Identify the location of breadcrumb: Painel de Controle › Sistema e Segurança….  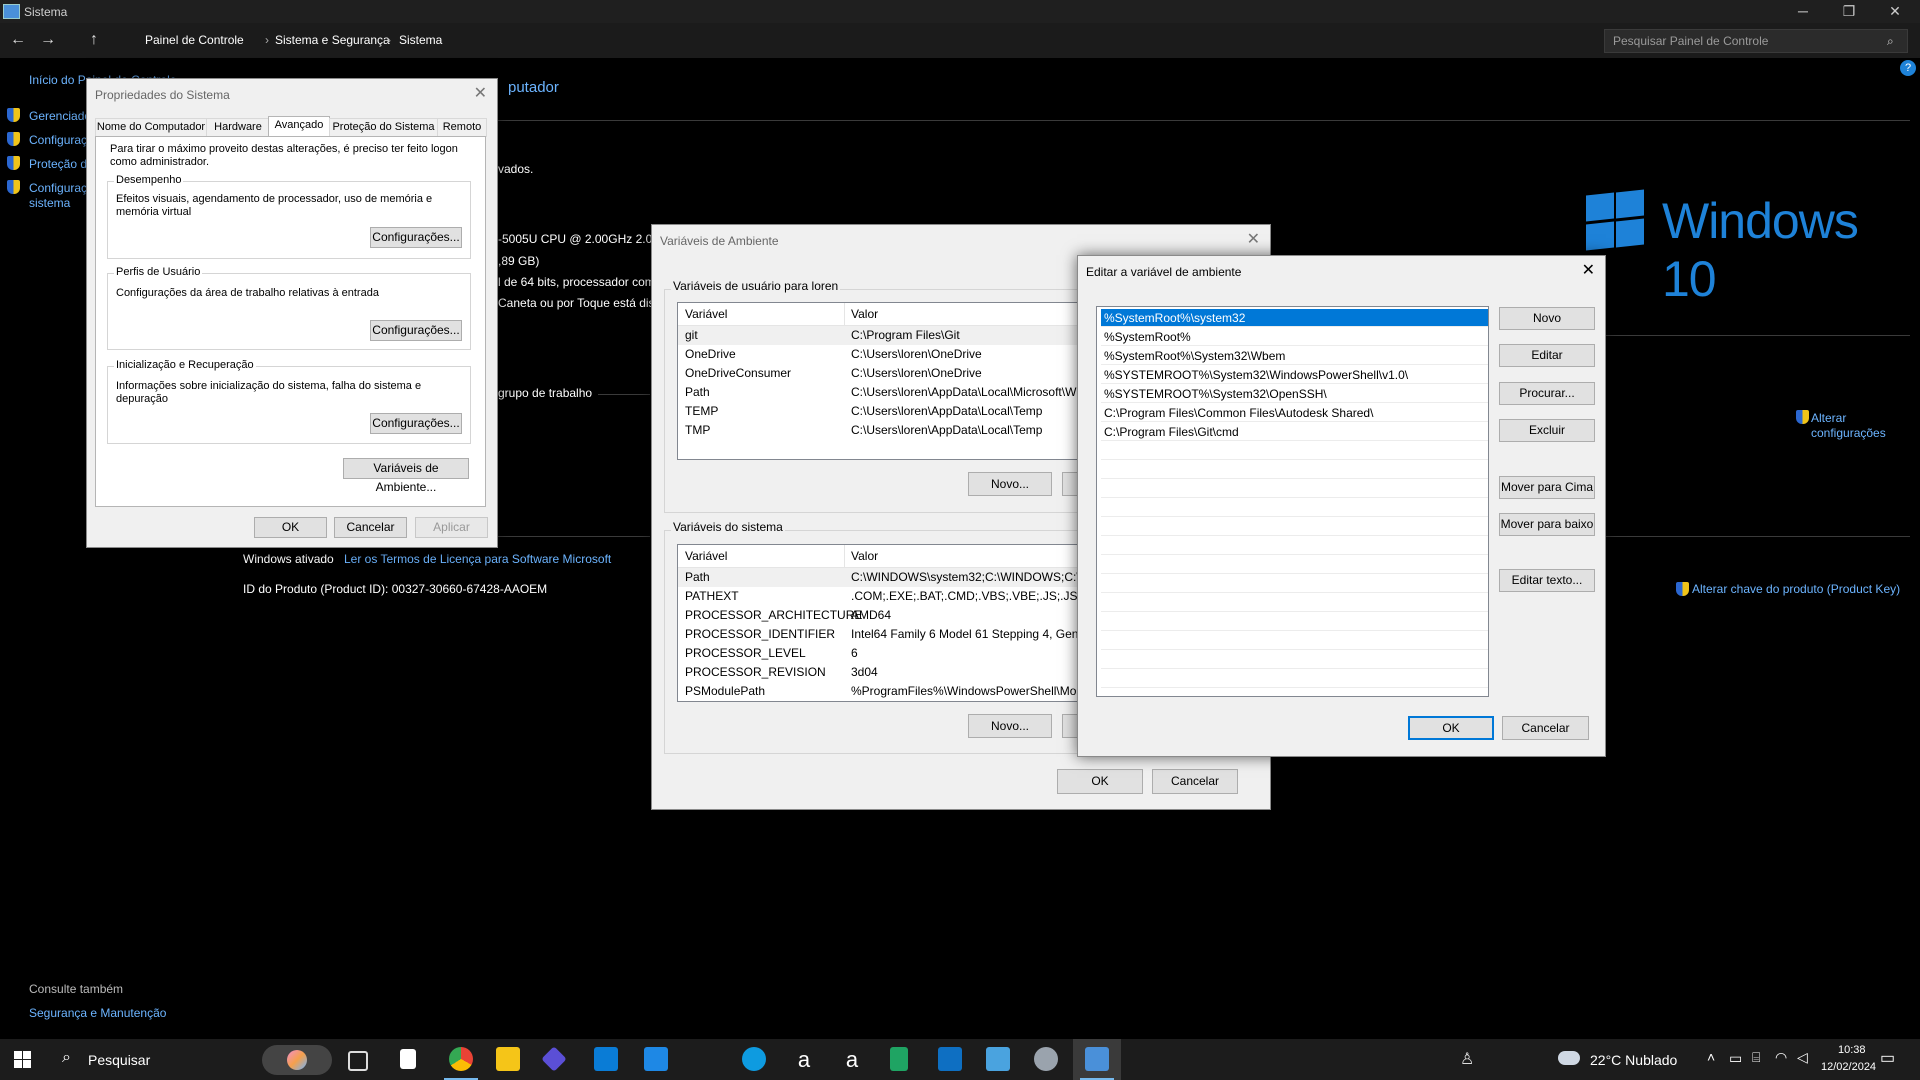
(850, 40).